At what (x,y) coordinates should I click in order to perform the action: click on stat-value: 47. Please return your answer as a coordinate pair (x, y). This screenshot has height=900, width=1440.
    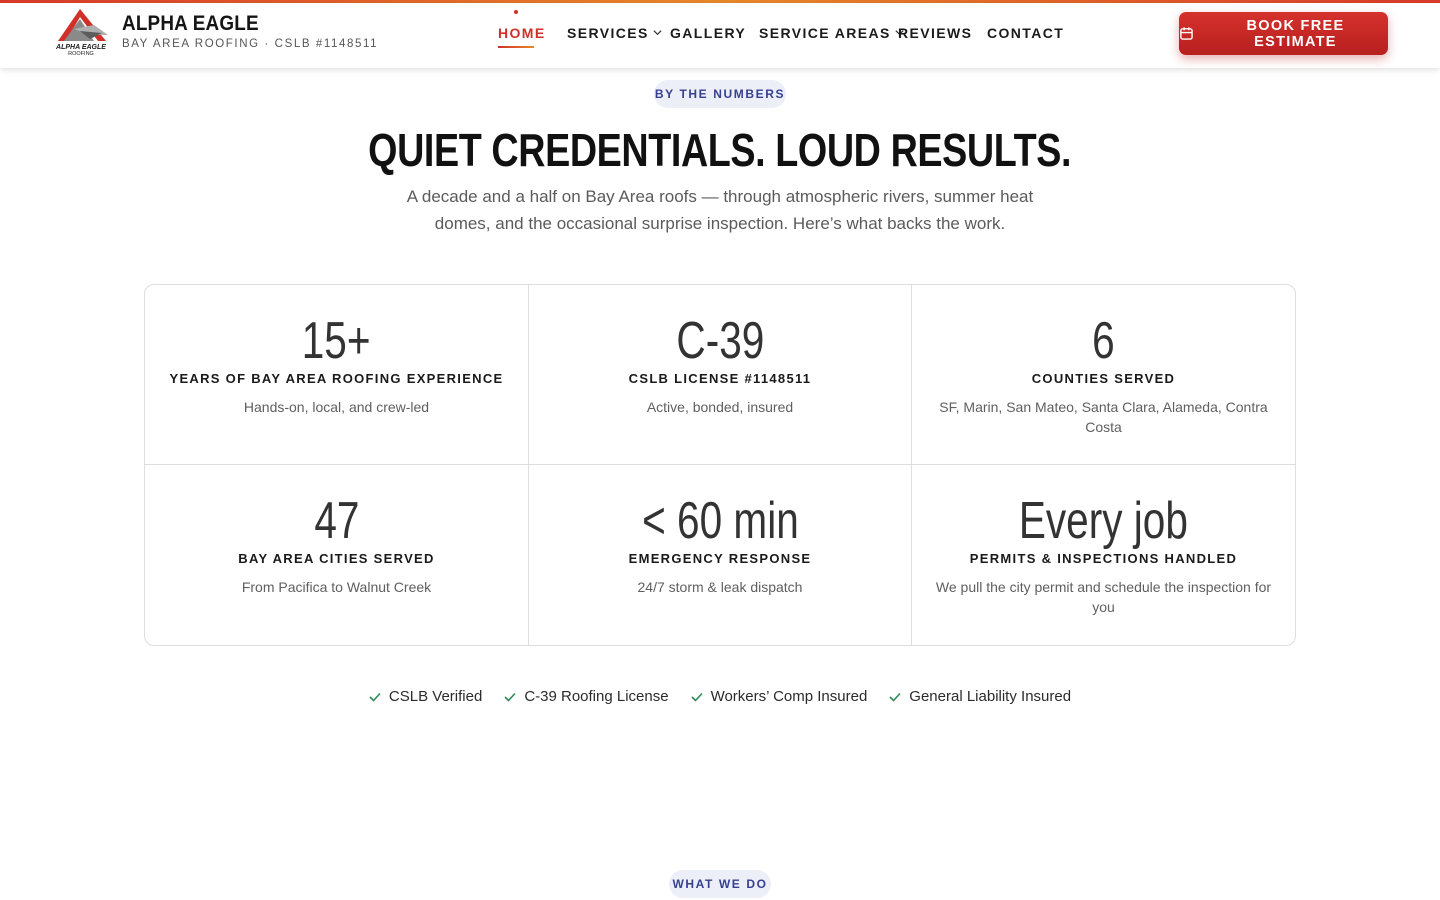
    Looking at the image, I should click on (336, 521).